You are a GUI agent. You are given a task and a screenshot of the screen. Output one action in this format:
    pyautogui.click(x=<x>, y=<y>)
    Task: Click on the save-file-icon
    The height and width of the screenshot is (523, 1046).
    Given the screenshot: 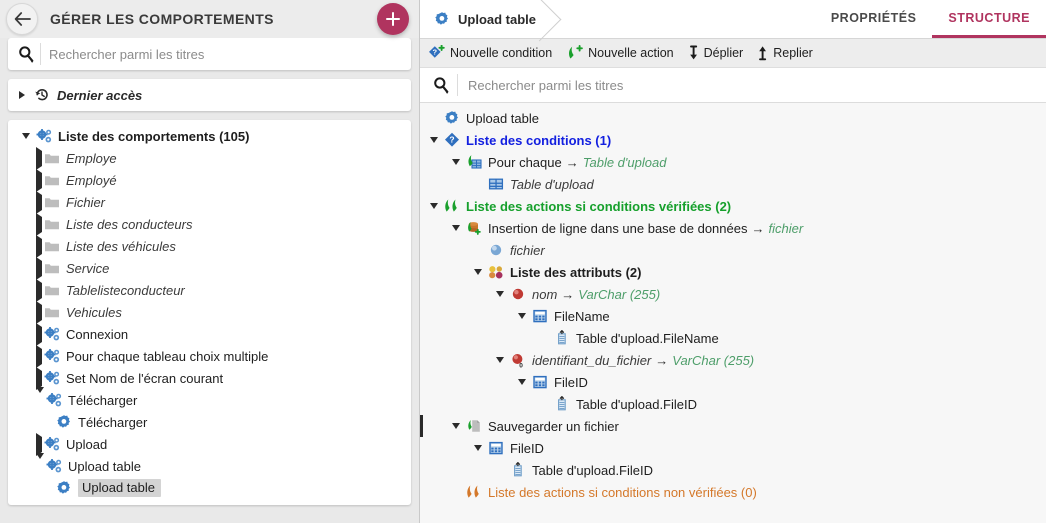 What is the action you would take?
    pyautogui.click(x=474, y=426)
    